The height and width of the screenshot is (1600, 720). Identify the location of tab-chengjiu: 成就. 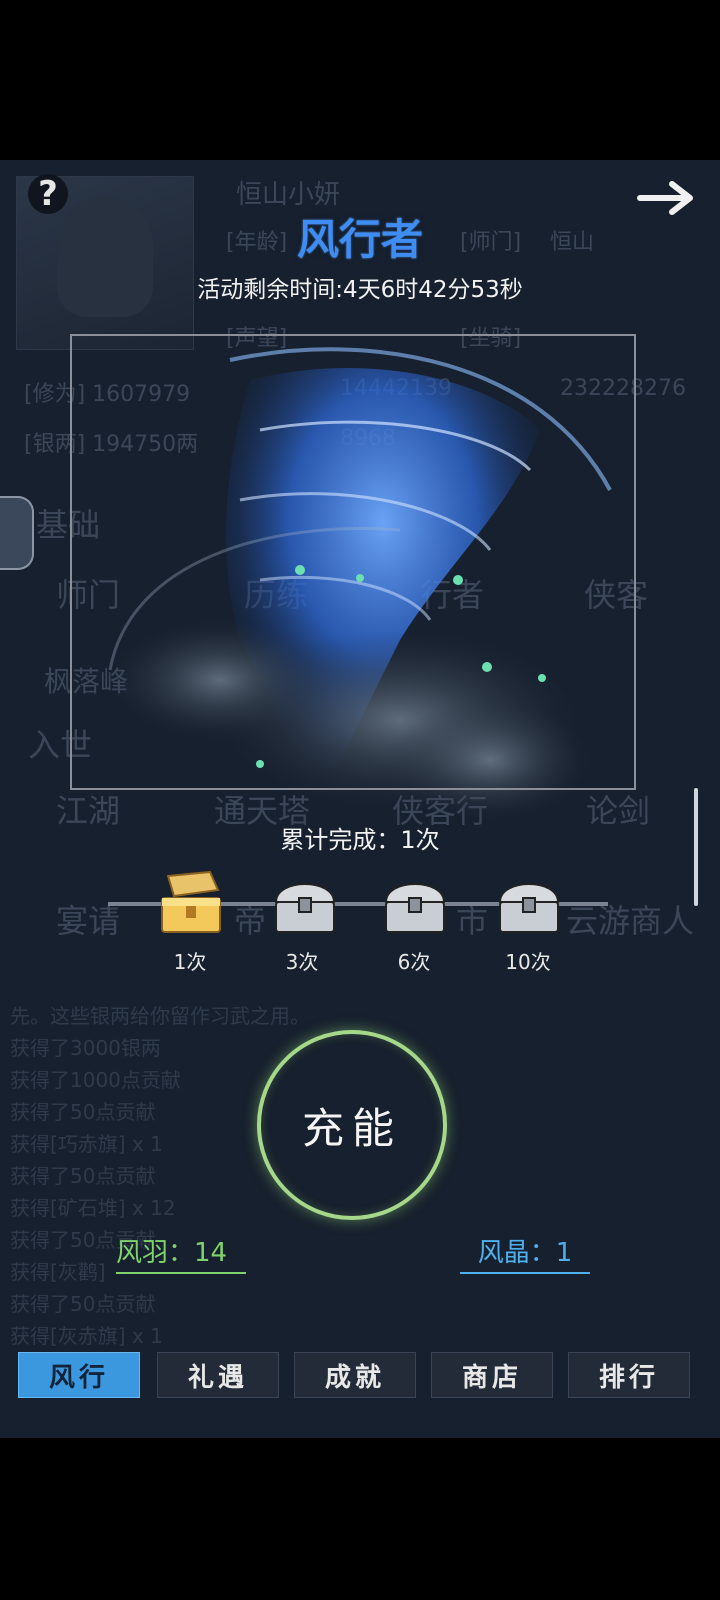
(355, 1375).